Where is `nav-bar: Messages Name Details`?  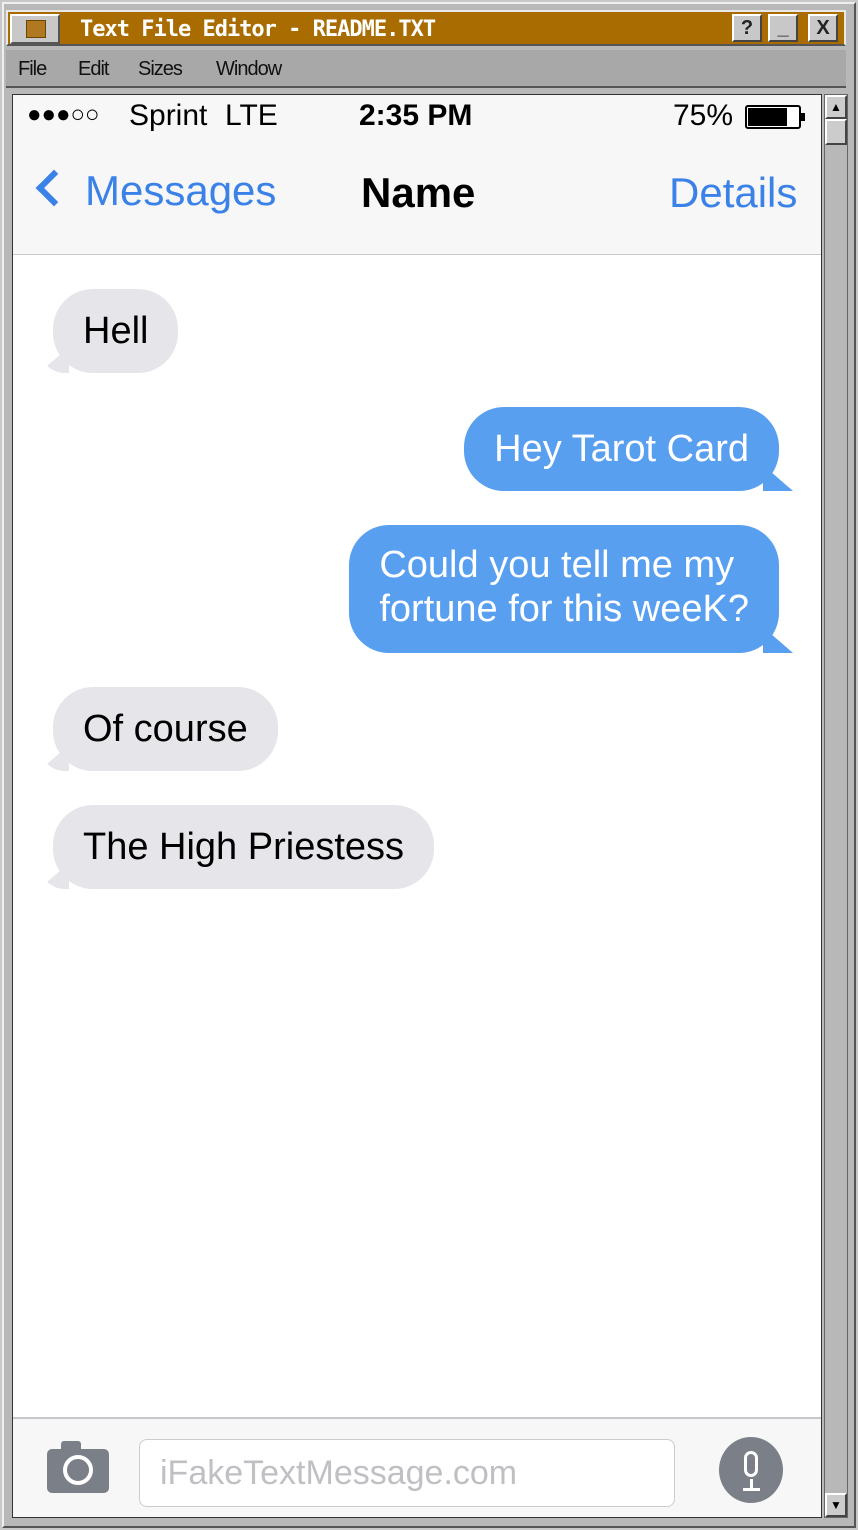
nav-bar: Messages Name Details is located at coordinates (417, 198).